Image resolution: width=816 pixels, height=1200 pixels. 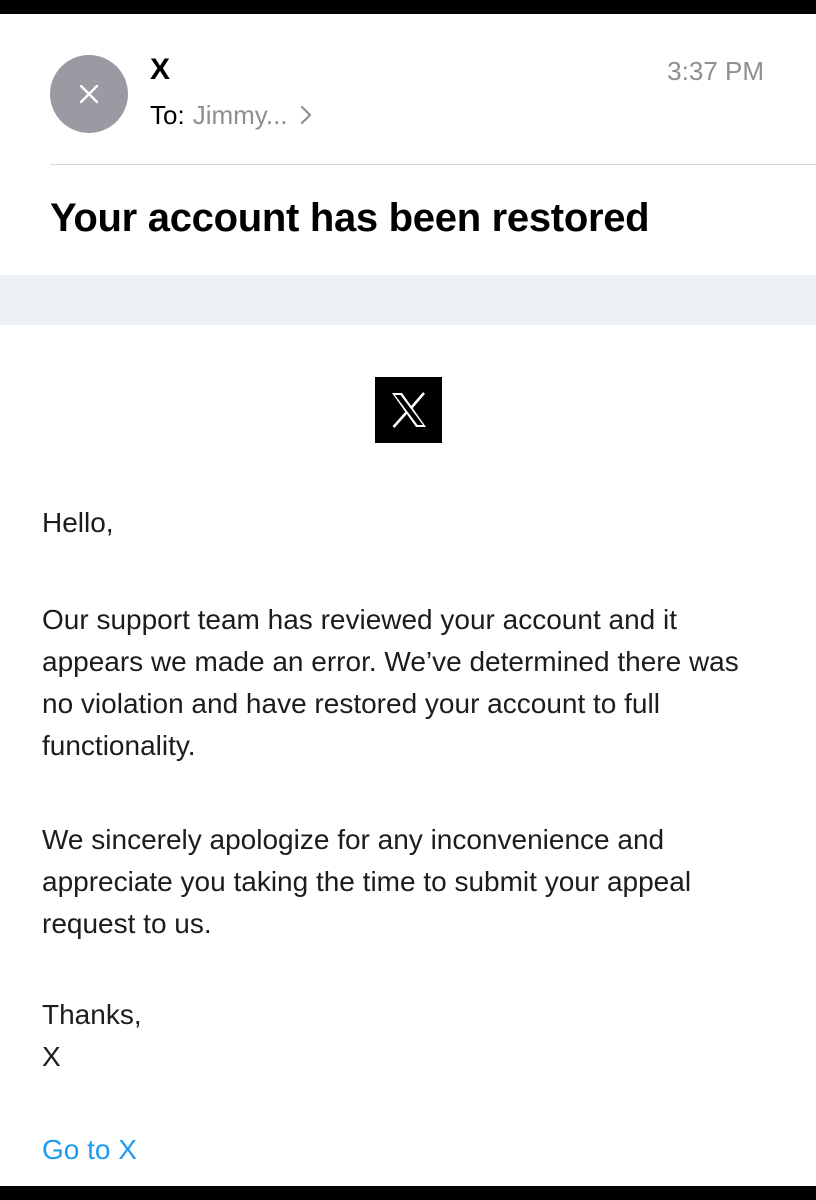 What do you see at coordinates (51, 1056) in the screenshot?
I see `email-signature: X` at bounding box center [51, 1056].